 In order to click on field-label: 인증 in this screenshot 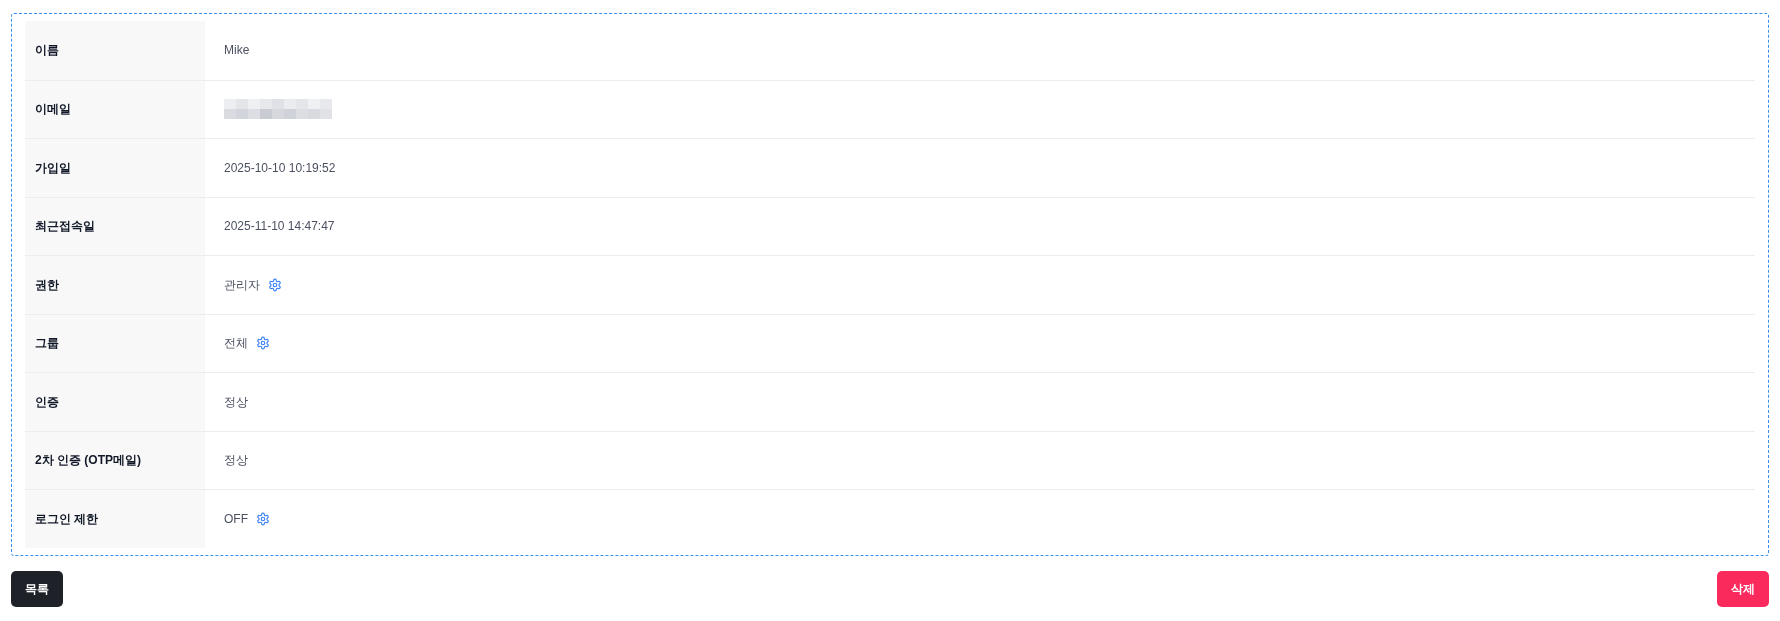, I will do `click(47, 402)`.